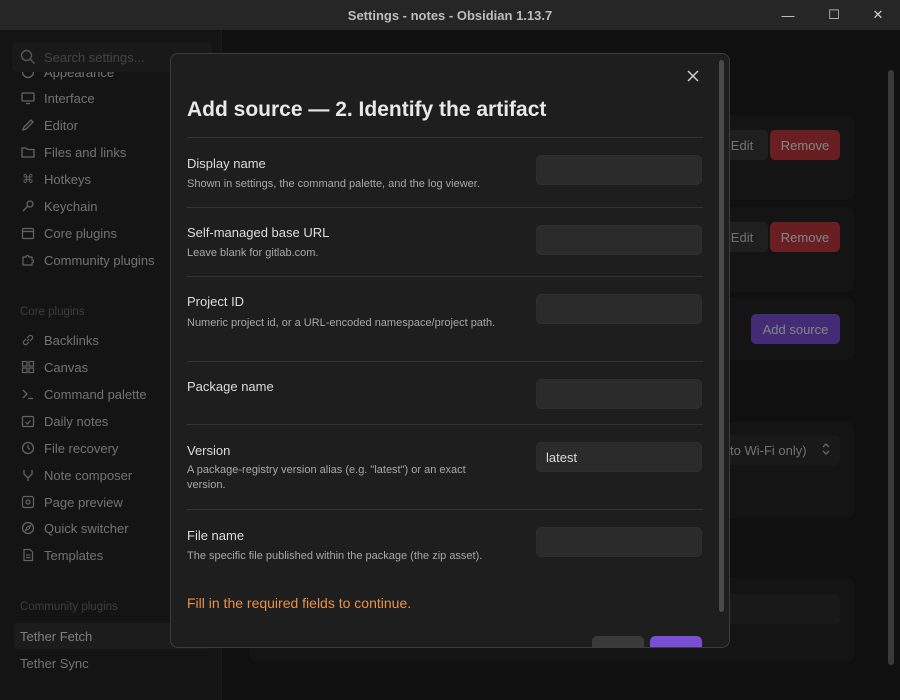  Describe the element at coordinates (209, 450) in the screenshot. I see `field-label: Version` at that location.